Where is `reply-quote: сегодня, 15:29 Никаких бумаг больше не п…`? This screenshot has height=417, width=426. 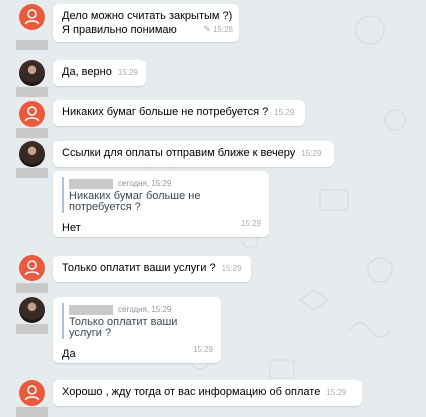
reply-quote: сегодня, 15:29 Никаких бумаг больше не п… is located at coordinates (140, 195).